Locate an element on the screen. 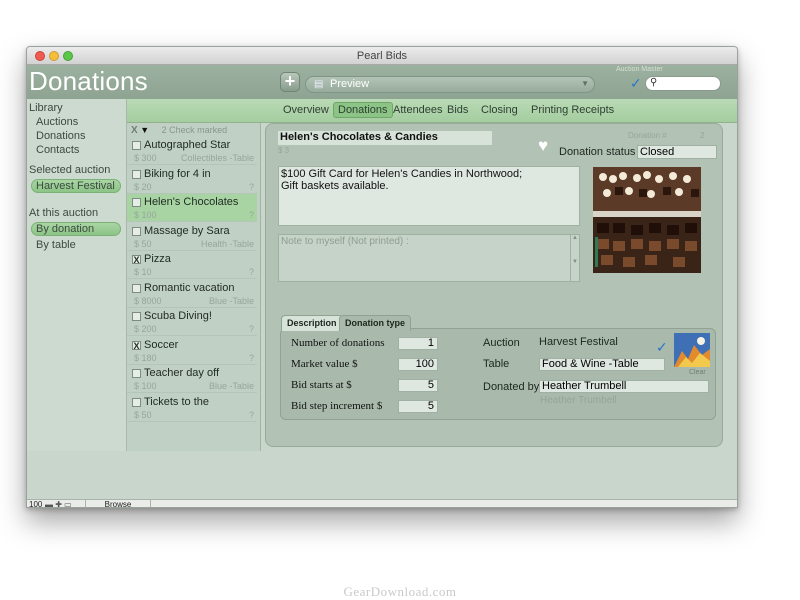 The width and height of the screenshot is (800, 600). view-by-donation: By donation is located at coordinates (76, 229).